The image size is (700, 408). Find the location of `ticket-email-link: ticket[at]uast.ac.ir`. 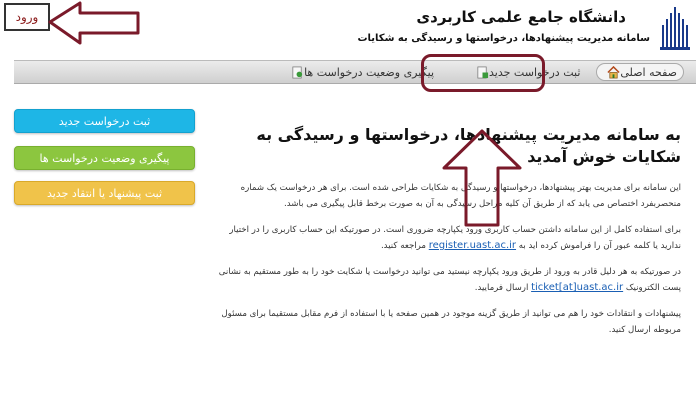

ticket-email-link: ticket[at]uast.ac.ir is located at coordinates (577, 287).